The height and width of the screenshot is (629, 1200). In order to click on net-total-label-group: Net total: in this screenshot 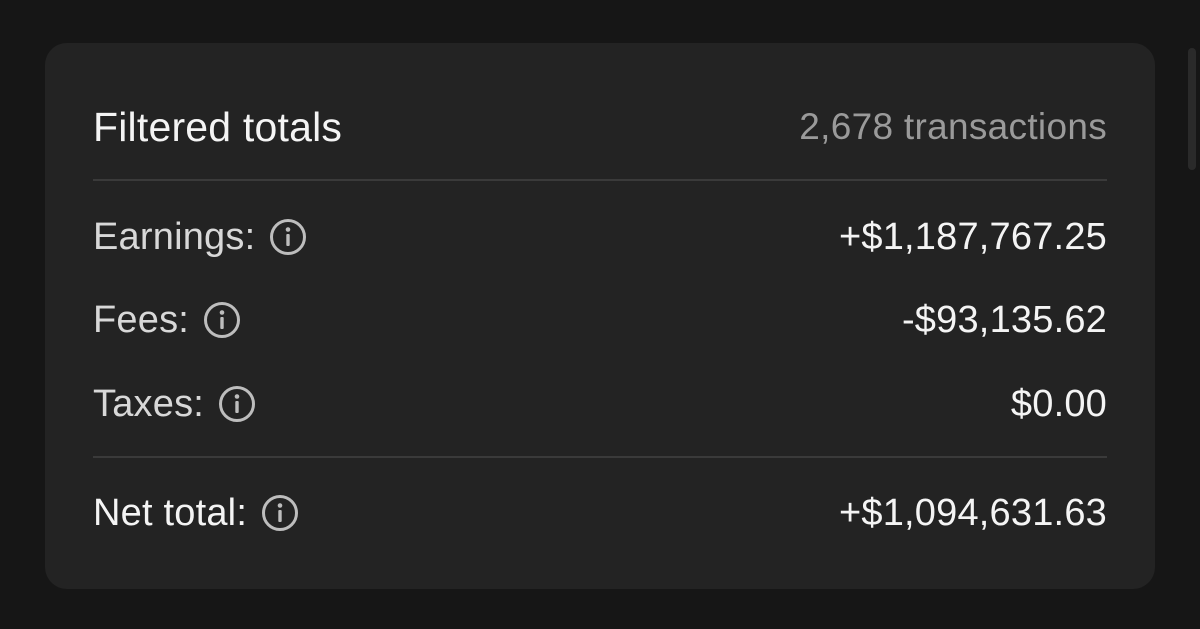, I will do `click(196, 513)`.